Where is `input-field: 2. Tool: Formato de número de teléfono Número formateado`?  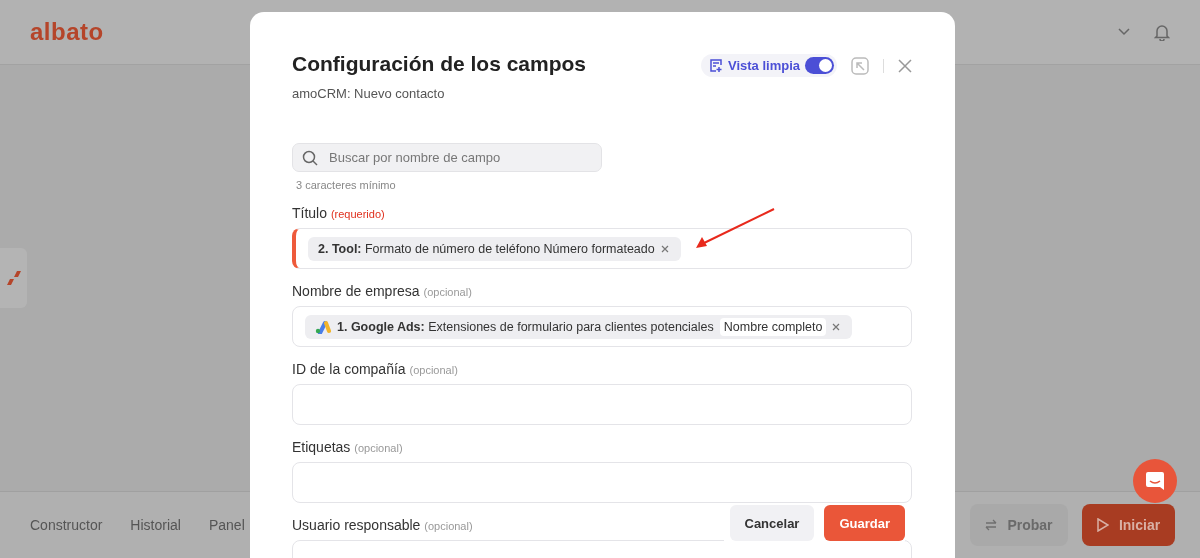 input-field: 2. Tool: Formato de número de teléfono Número formateado is located at coordinates (602, 248).